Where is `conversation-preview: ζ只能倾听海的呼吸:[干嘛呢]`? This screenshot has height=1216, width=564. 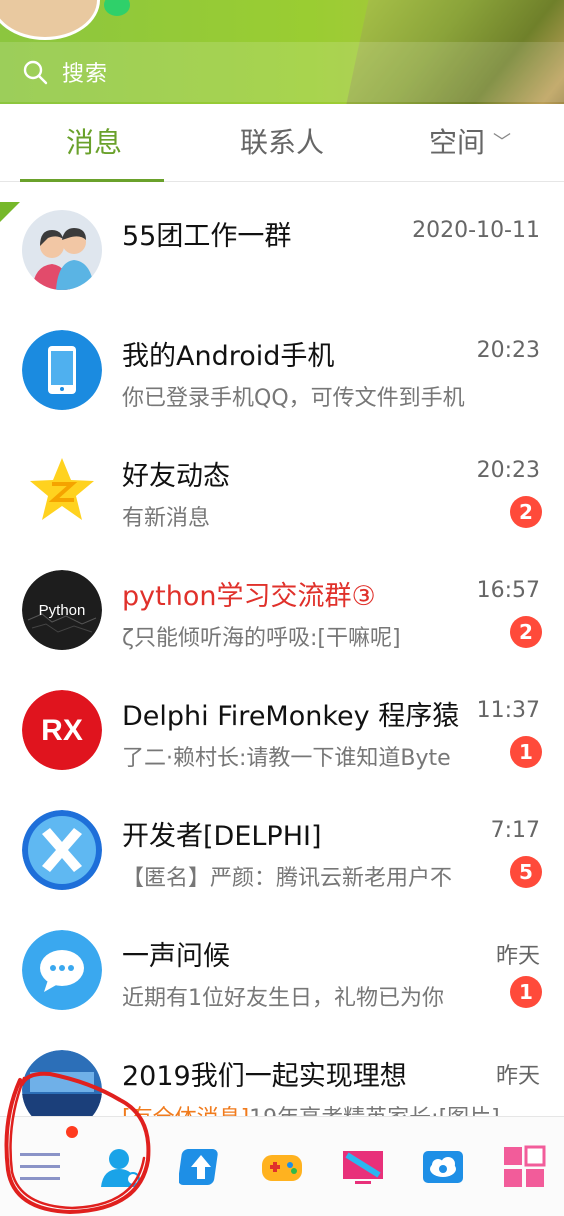
conversation-preview: ζ只能倾听海的呼吸:[干嘛呢] is located at coordinates (261, 638).